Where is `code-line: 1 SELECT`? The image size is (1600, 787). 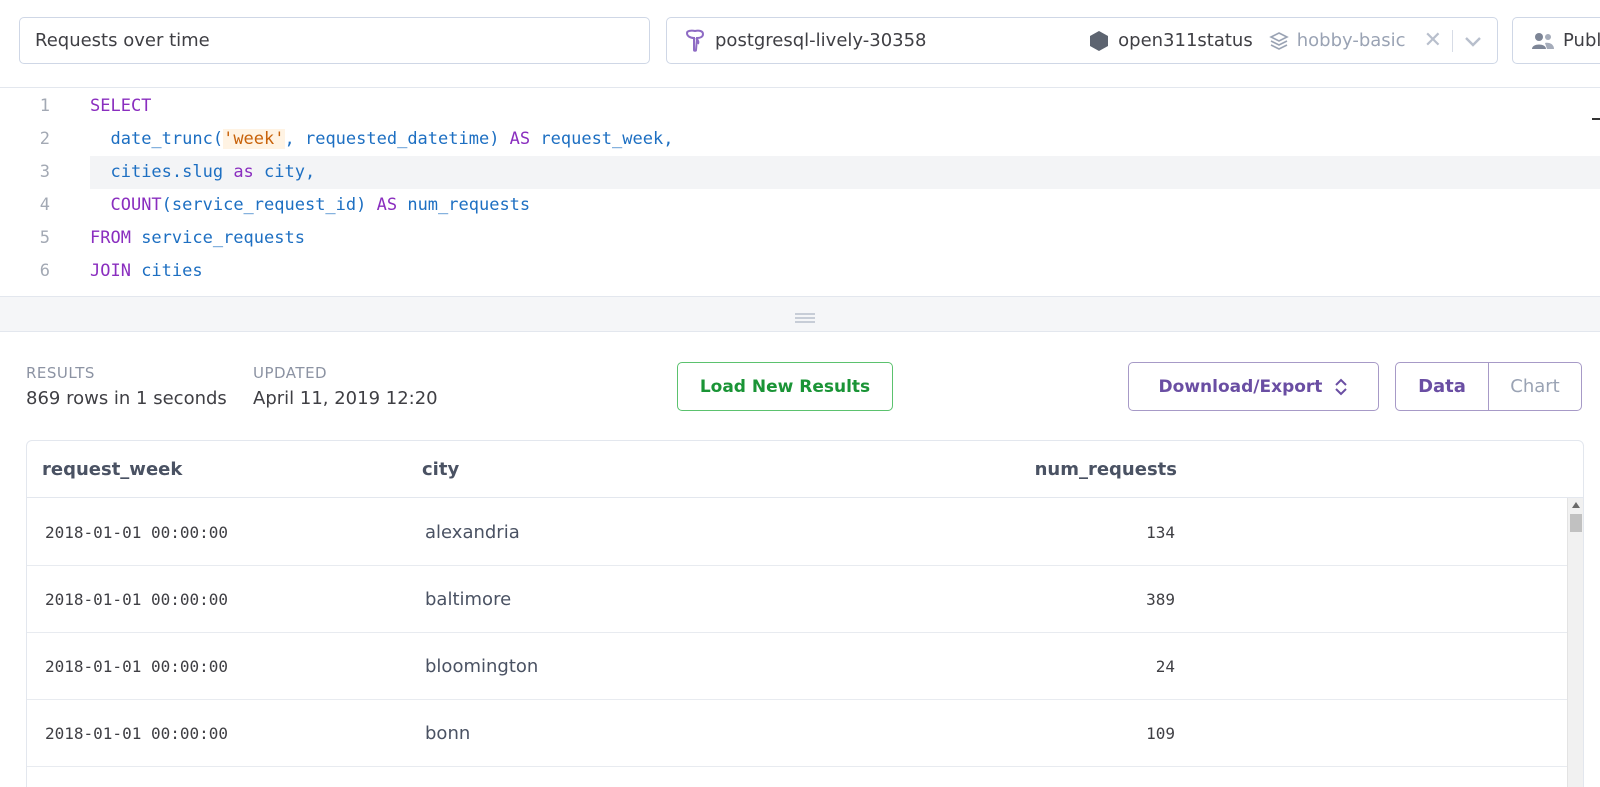 code-line: 1 SELECT is located at coordinates (800, 106).